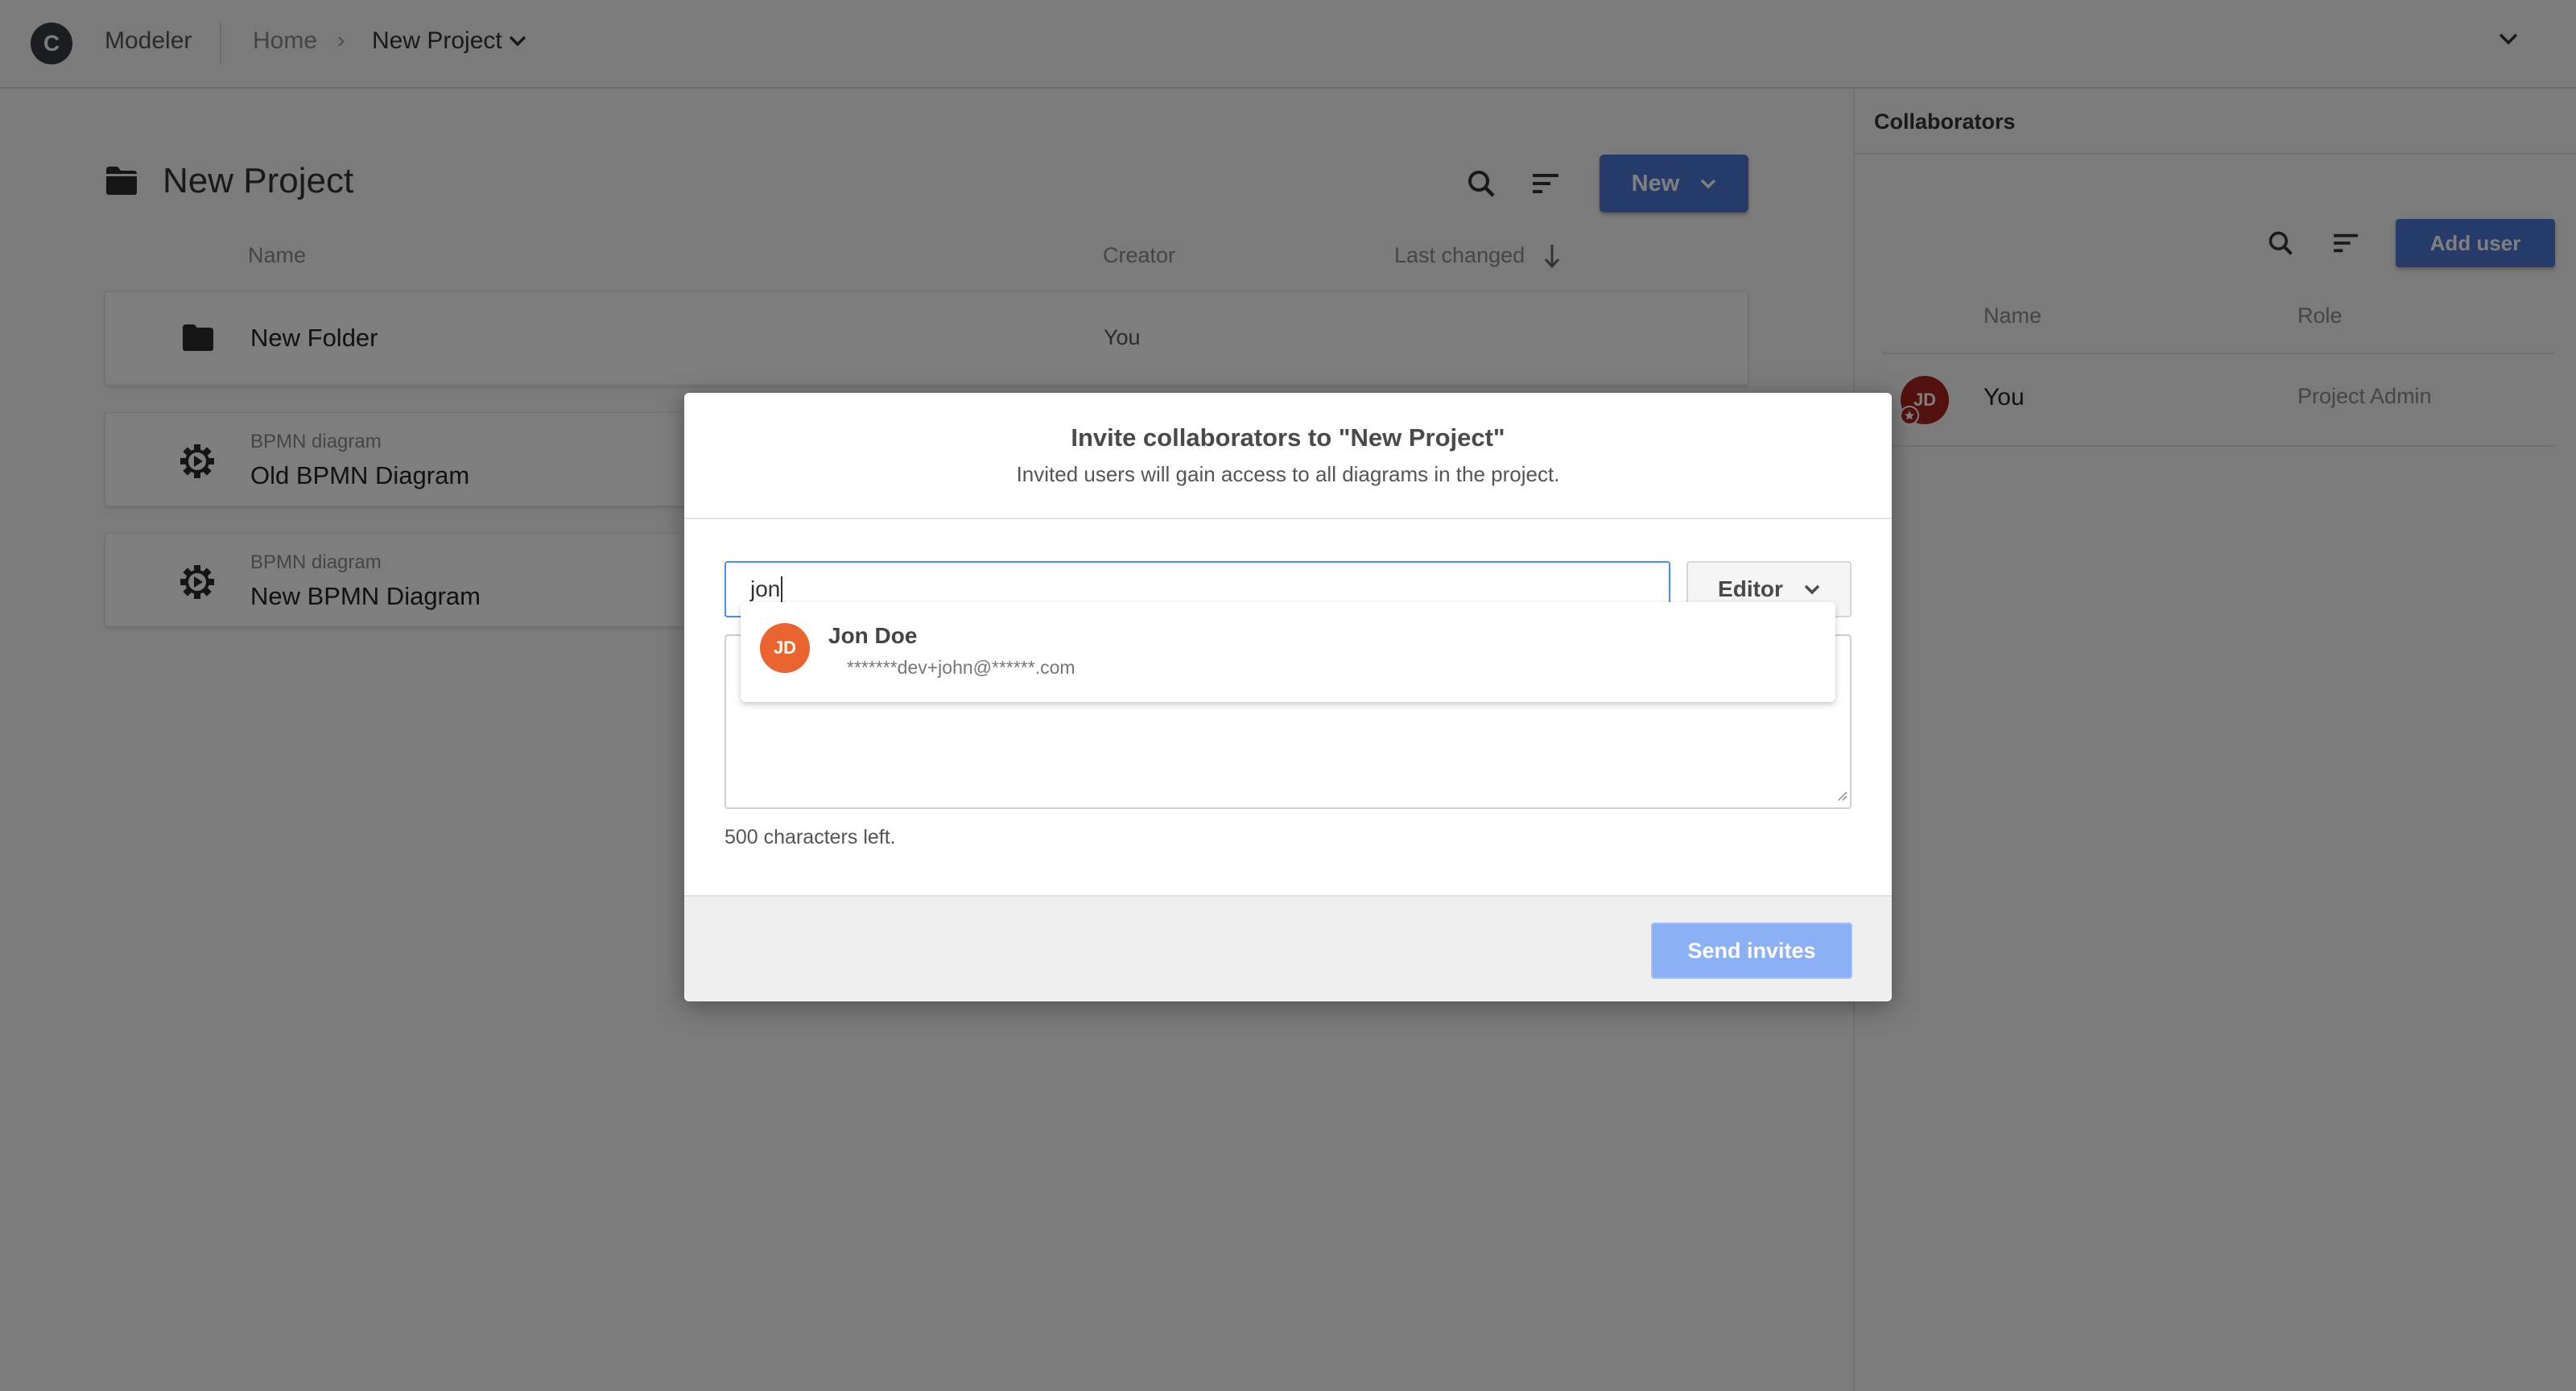 The height and width of the screenshot is (1391, 2576). I want to click on suggestion-name: Jon Doe, so click(873, 635).